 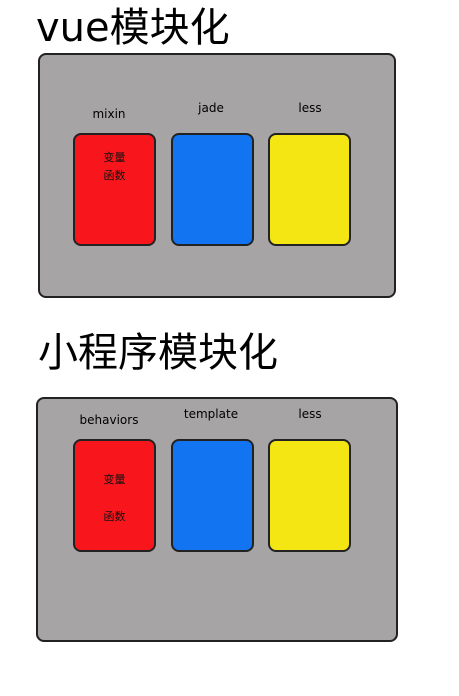 What do you see at coordinates (109, 420) in the screenshot?
I see `mp-label-behaviors: behaviors` at bounding box center [109, 420].